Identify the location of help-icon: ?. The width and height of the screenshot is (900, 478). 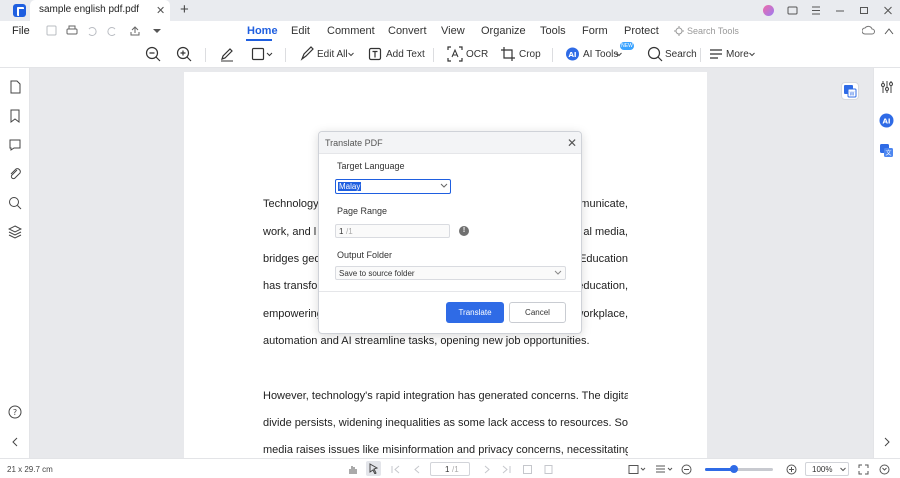
(15, 412).